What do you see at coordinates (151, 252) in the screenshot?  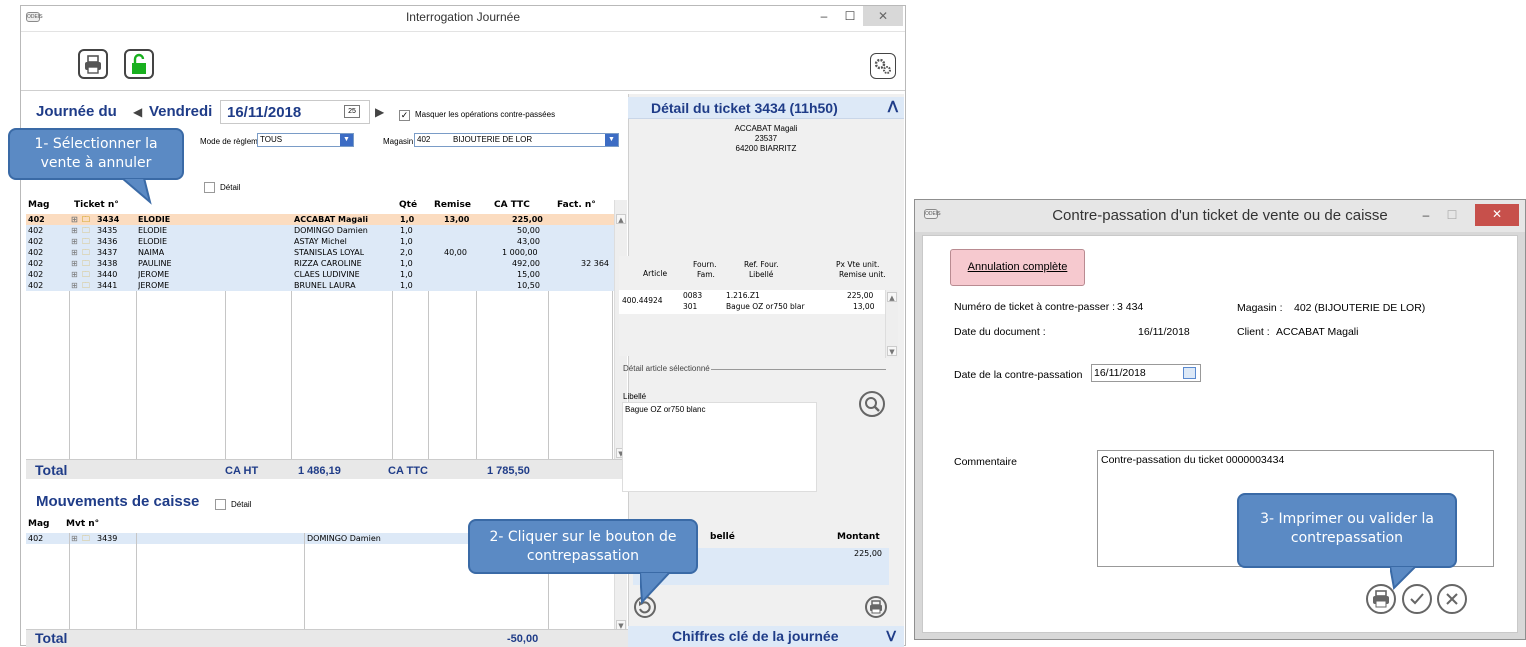 I see `cell-vendeur: NAIMA` at bounding box center [151, 252].